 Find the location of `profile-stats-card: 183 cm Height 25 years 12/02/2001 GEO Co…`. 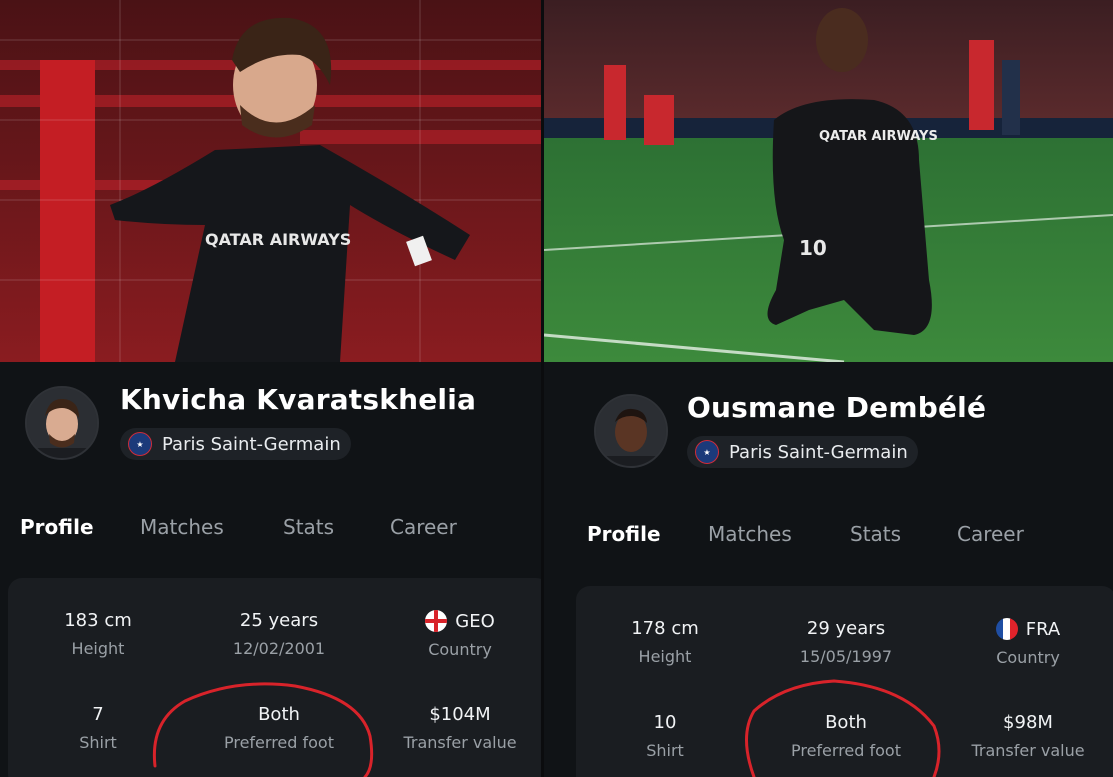

profile-stats-card: 183 cm Height 25 years 12/02/2001 GEO Co… is located at coordinates (274, 677).